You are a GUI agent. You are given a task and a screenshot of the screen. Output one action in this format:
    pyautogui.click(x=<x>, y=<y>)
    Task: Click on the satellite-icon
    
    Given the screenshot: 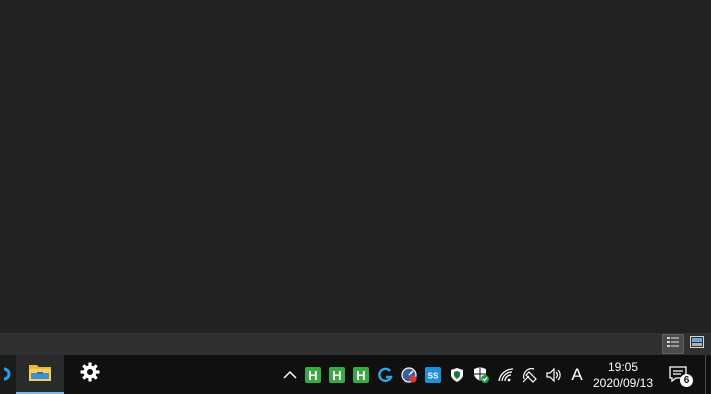 What is the action you would take?
    pyautogui.click(x=530, y=375)
    